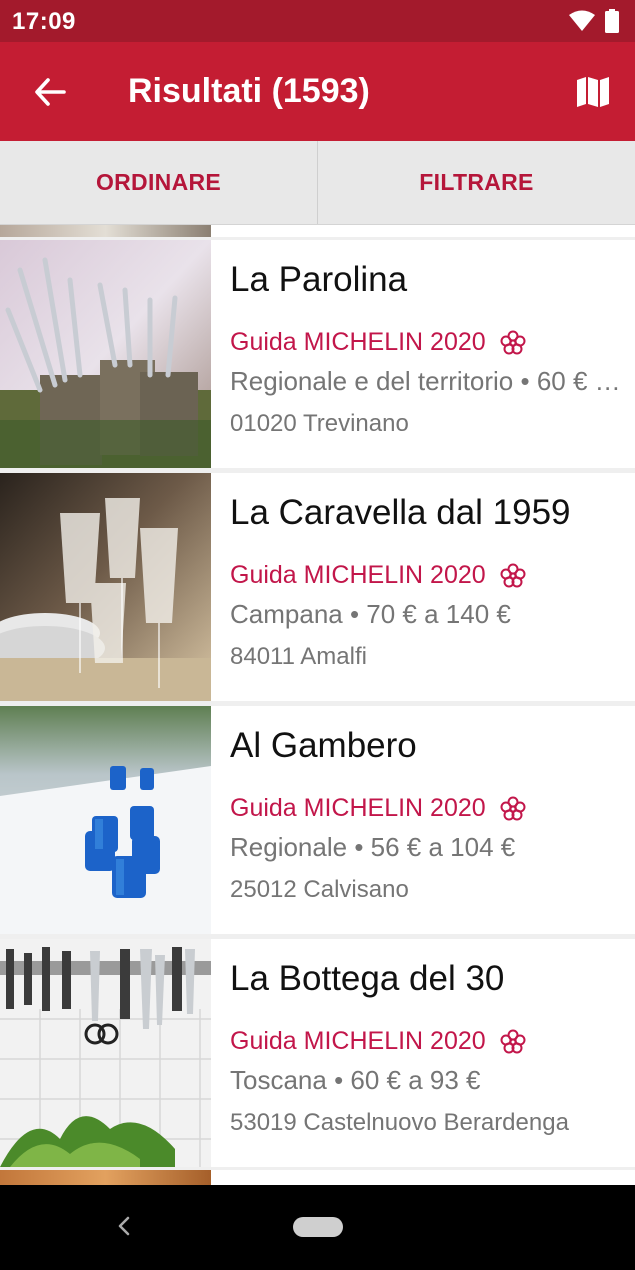 This screenshot has height=1270, width=635. What do you see at coordinates (319, 423) in the screenshot?
I see `restaurant-address: 01020 Trevinano` at bounding box center [319, 423].